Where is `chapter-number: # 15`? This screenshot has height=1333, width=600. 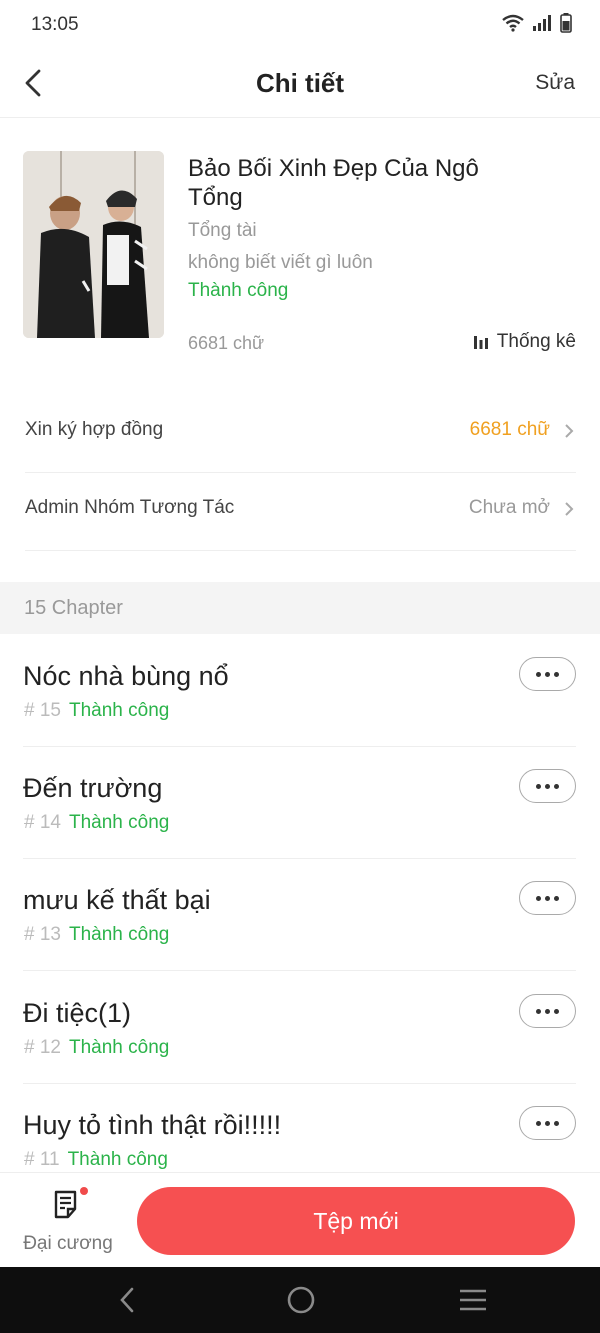
chapter-number: # 15 is located at coordinates (42, 710).